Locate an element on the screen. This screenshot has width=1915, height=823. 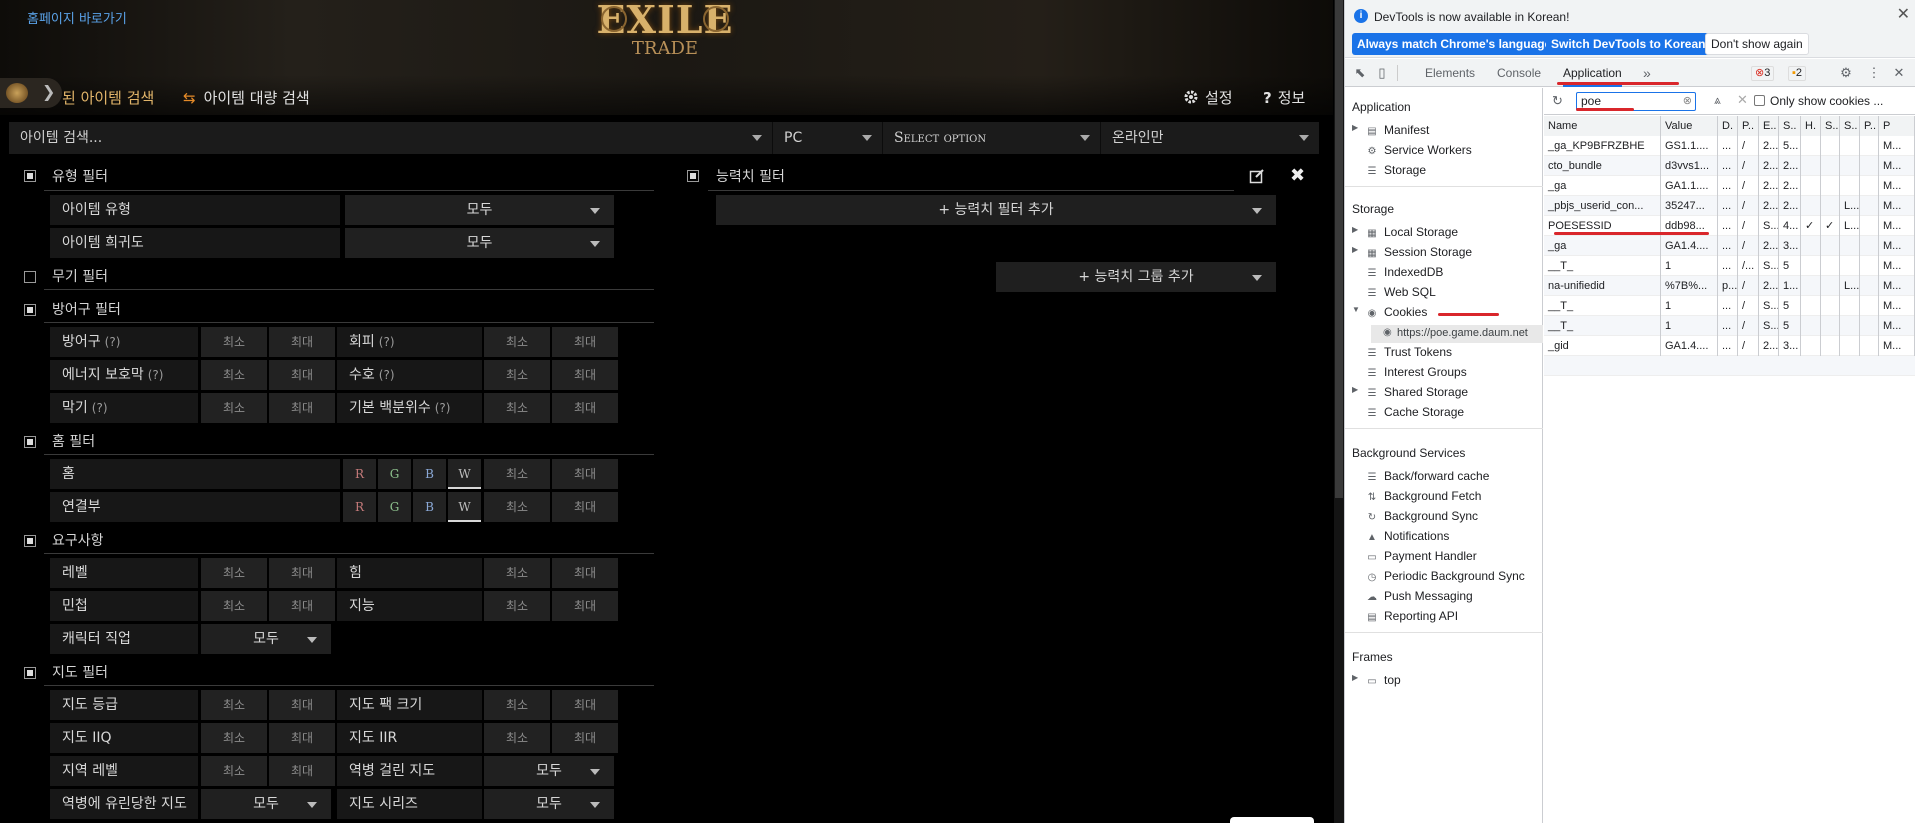
sidebar-item-background-sync: ↻ Background Sync is located at coordinates (1422, 516).